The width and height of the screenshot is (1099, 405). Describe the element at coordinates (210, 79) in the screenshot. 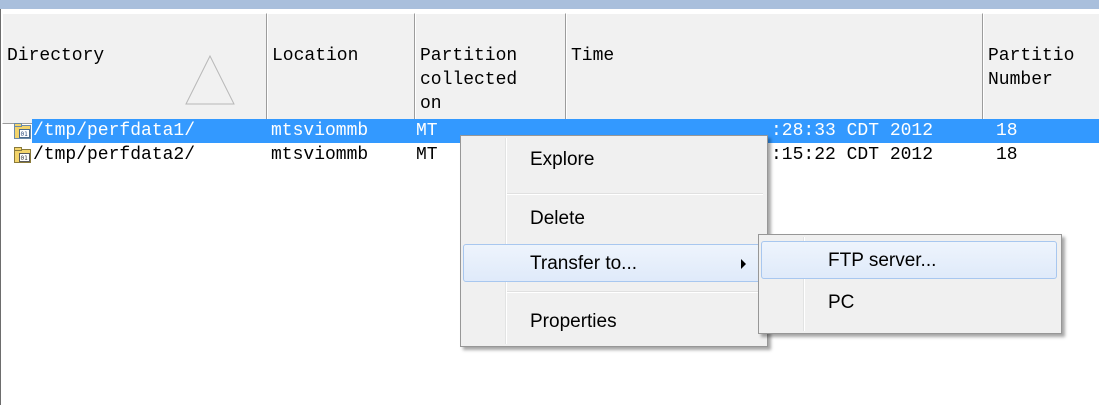

I see `sort-triangle-icon` at that location.